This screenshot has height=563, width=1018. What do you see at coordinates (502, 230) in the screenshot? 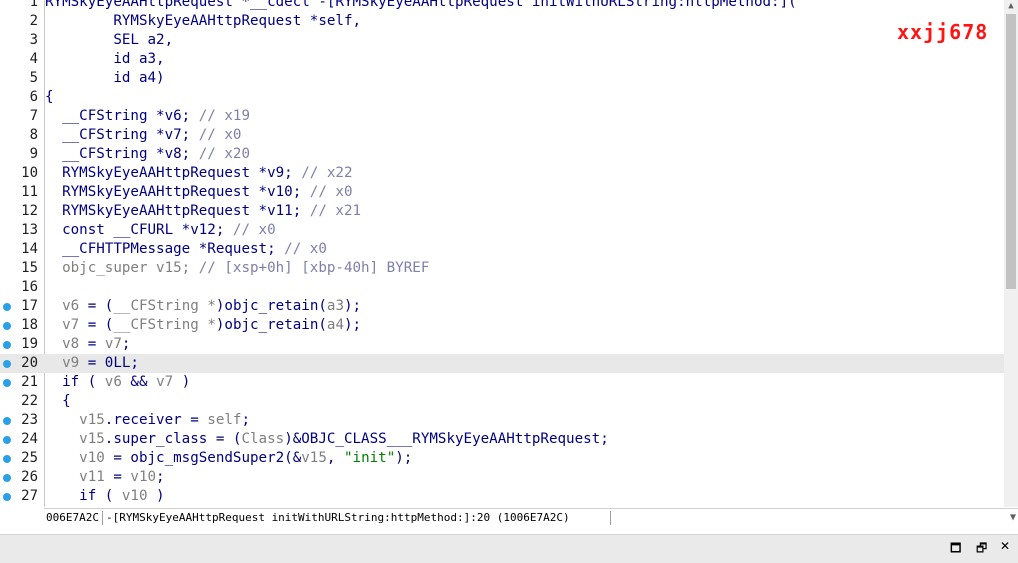
I see `code-line: 13 const __CFURL *v12; // x0` at bounding box center [502, 230].